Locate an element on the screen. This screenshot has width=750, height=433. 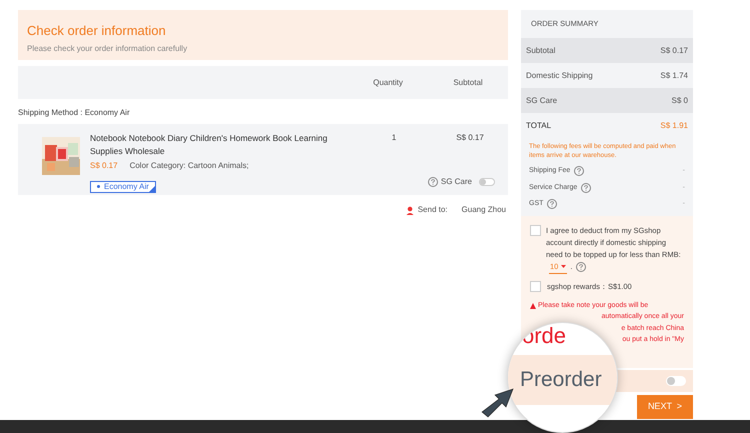
preorder-toggle is located at coordinates (676, 381).